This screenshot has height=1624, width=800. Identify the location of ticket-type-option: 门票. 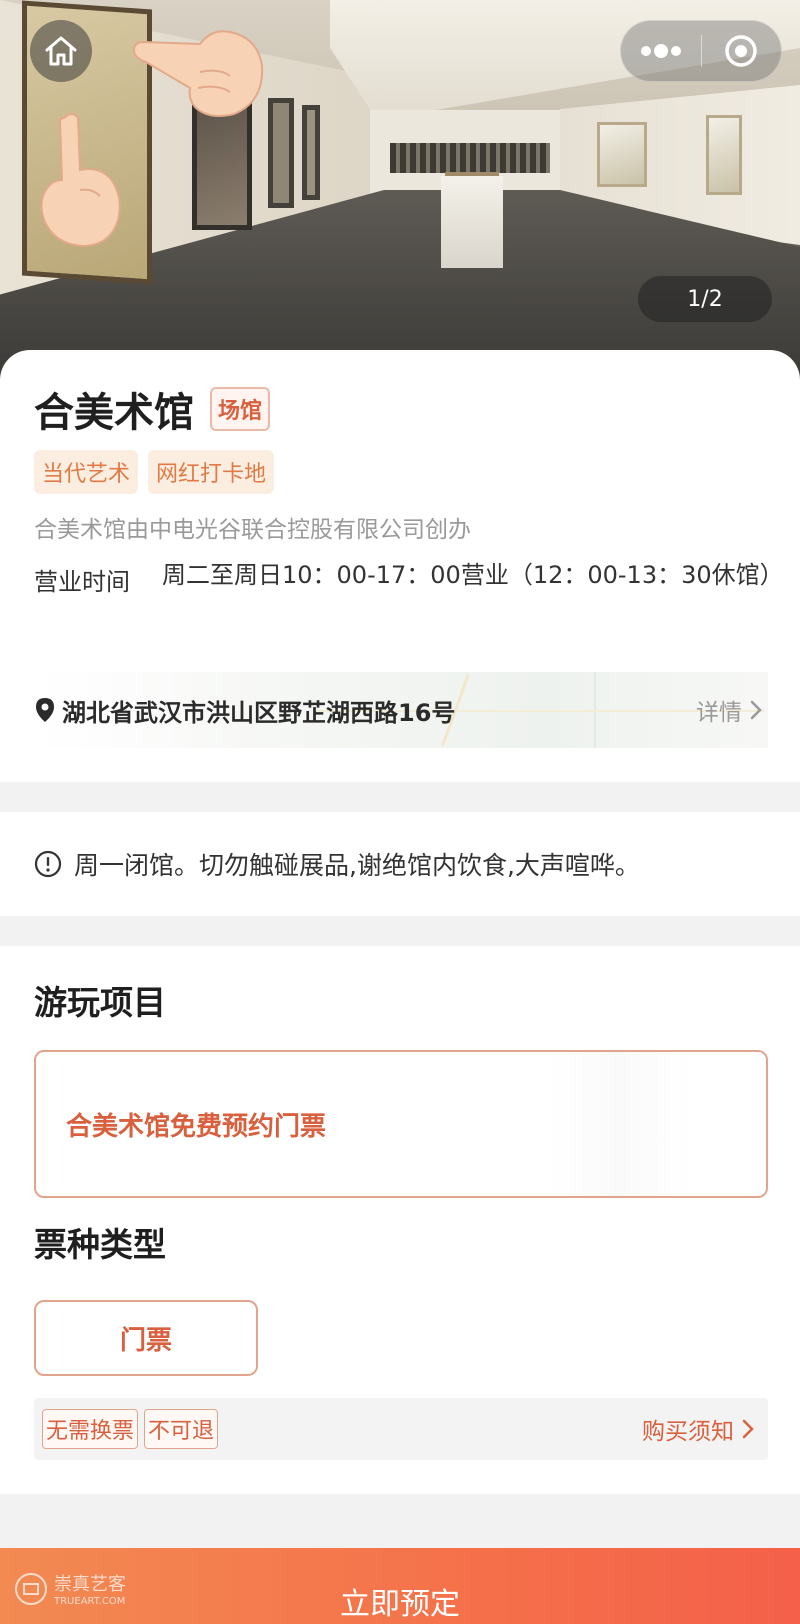
(146, 1338).